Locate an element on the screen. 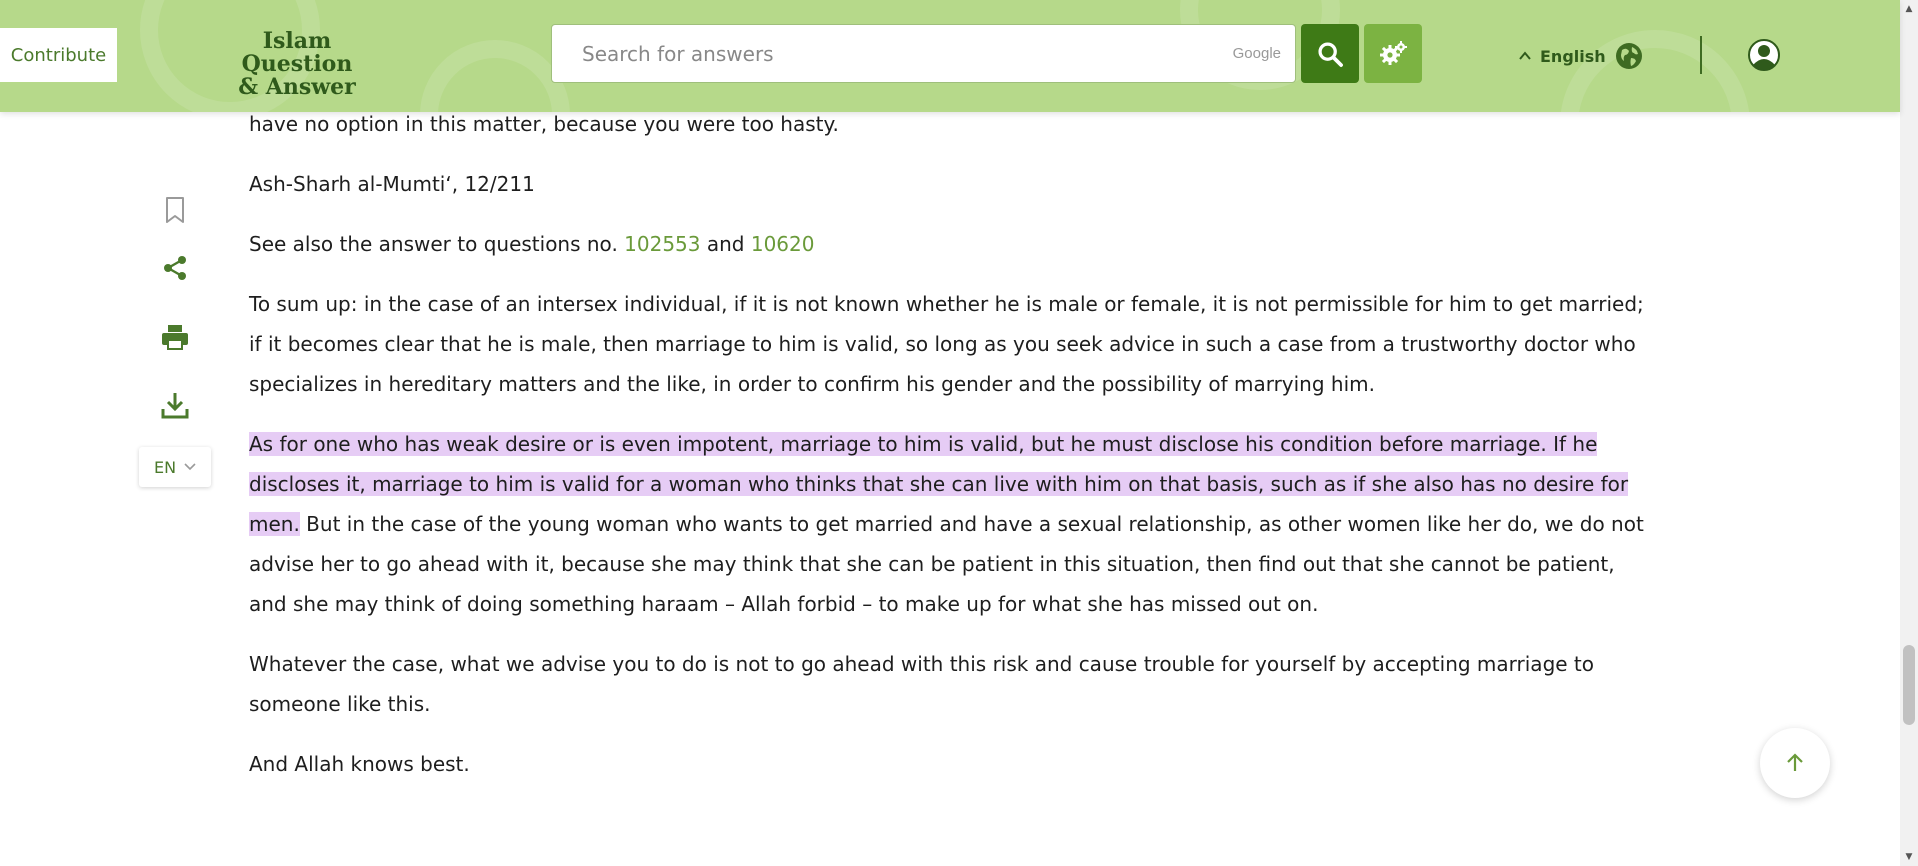 This screenshot has width=1918, height=866. bookmark-button is located at coordinates (175, 210).